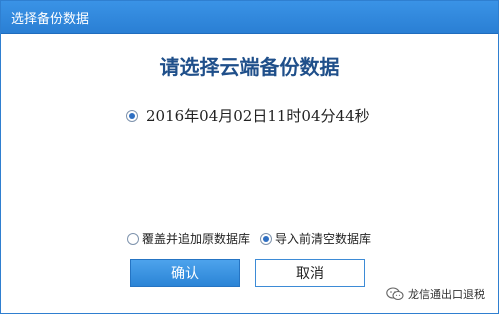  I want to click on append-radio, so click(133, 238).